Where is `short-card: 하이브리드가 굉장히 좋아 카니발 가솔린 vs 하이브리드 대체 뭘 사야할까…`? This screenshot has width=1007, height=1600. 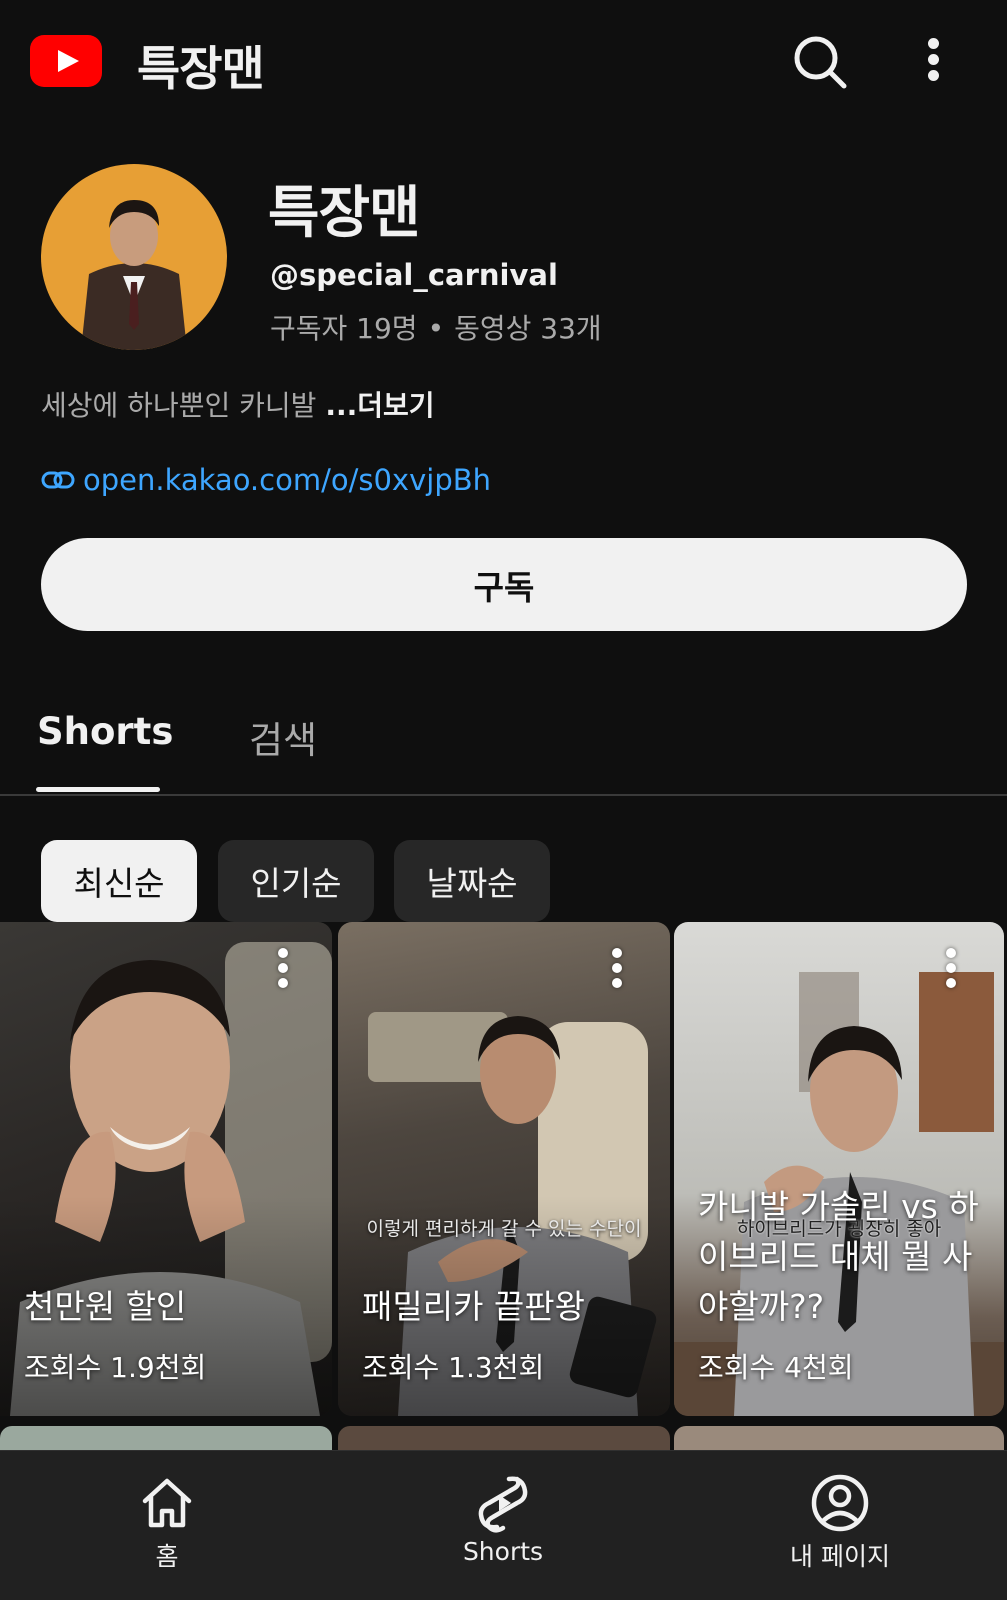 short-card: 하이브리드가 굉장히 좋아 카니발 가솔린 vs 하이브리드 대체 뭘 사야할까… is located at coordinates (839, 1169).